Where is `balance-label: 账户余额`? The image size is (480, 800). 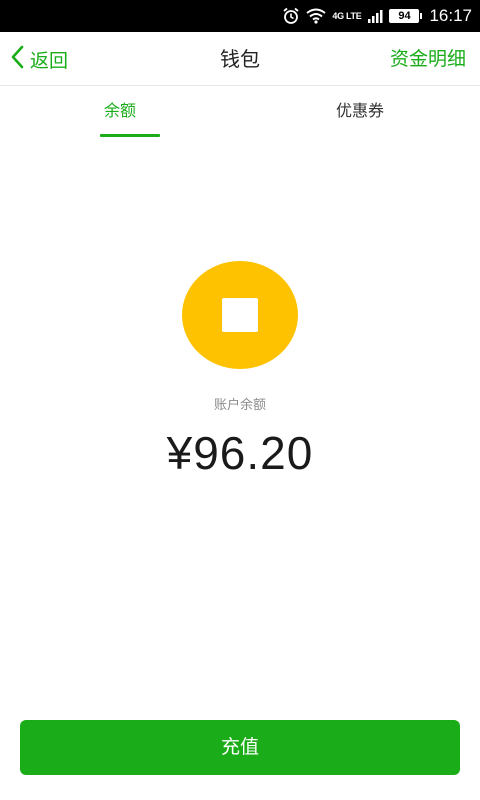 balance-label: 账户余额 is located at coordinates (239, 405).